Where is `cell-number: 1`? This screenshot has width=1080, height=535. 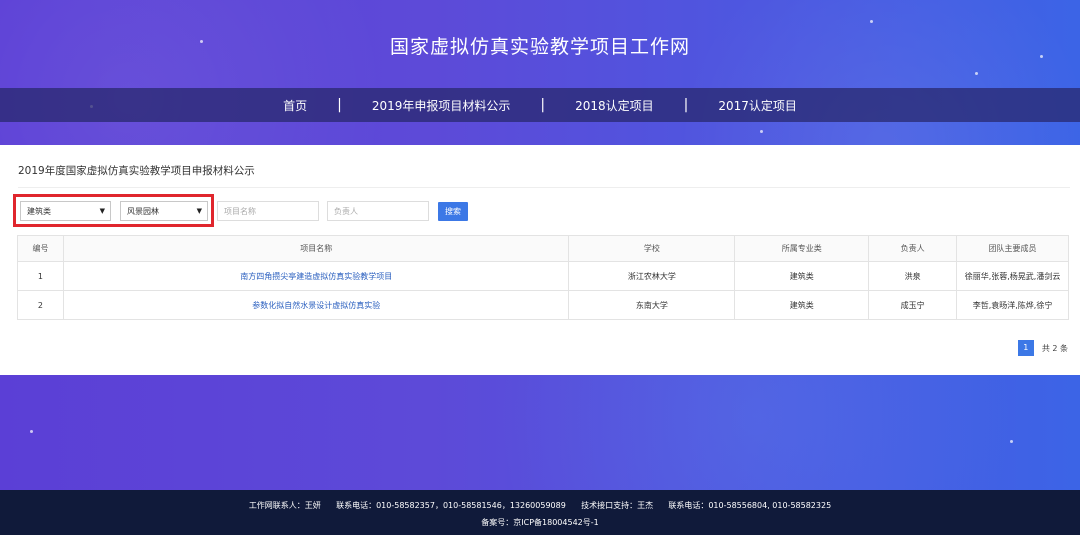 cell-number: 1 is located at coordinates (40, 276).